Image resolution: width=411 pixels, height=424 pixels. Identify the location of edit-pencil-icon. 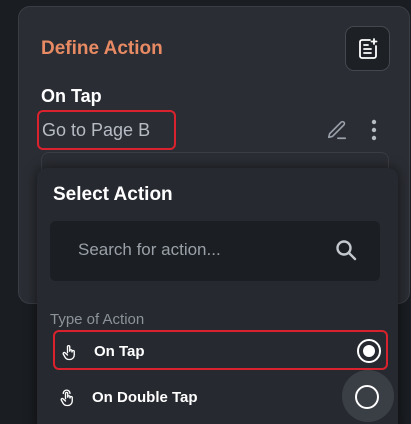
(337, 130).